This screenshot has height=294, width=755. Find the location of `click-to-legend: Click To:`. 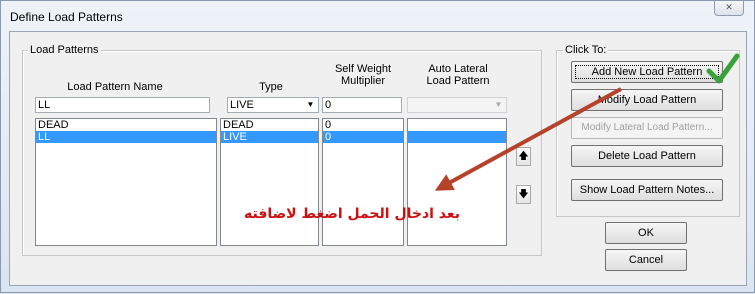

click-to-legend: Click To: is located at coordinates (586, 50).